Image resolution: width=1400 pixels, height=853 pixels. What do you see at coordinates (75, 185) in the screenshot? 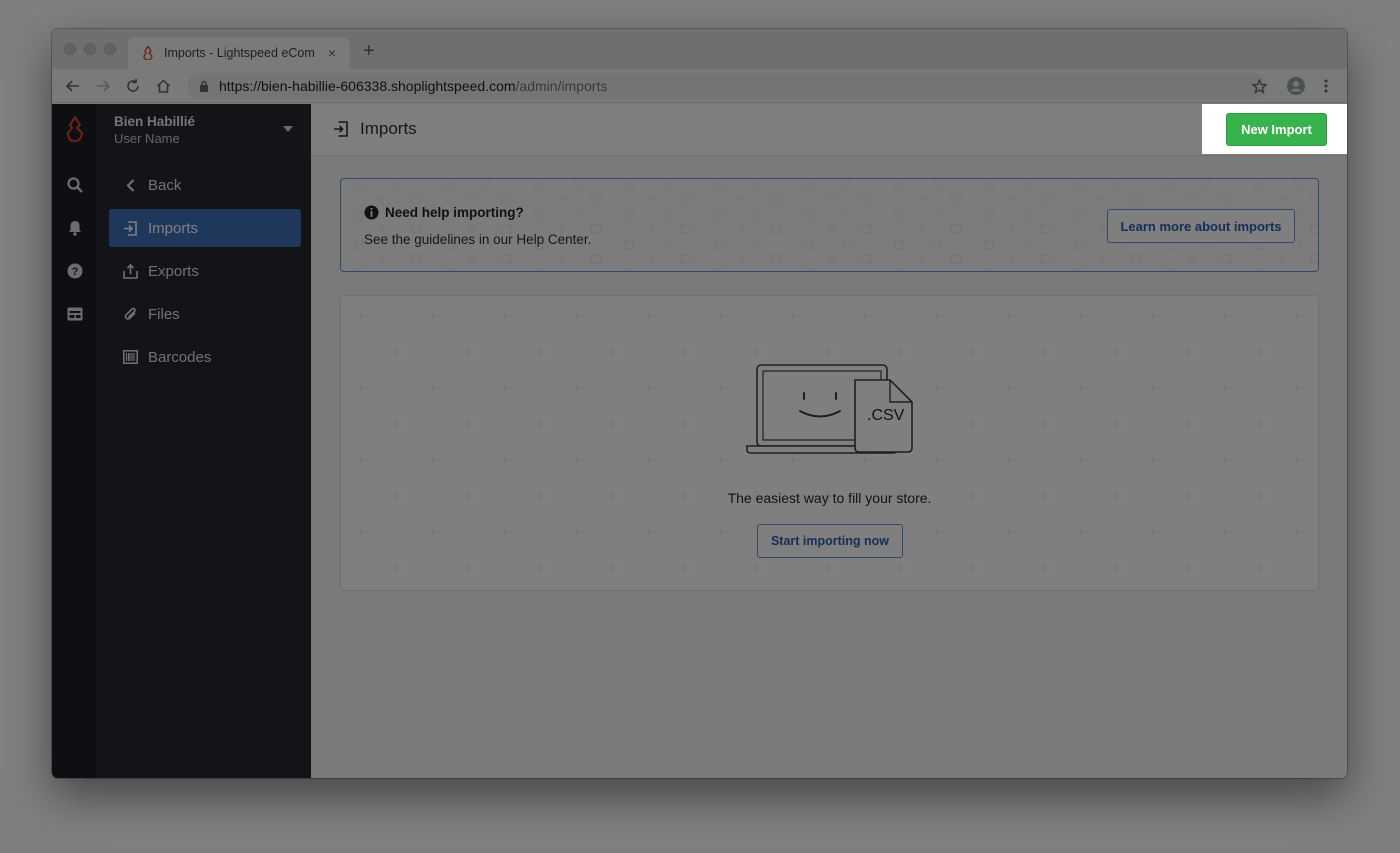
I see `search-icon` at bounding box center [75, 185].